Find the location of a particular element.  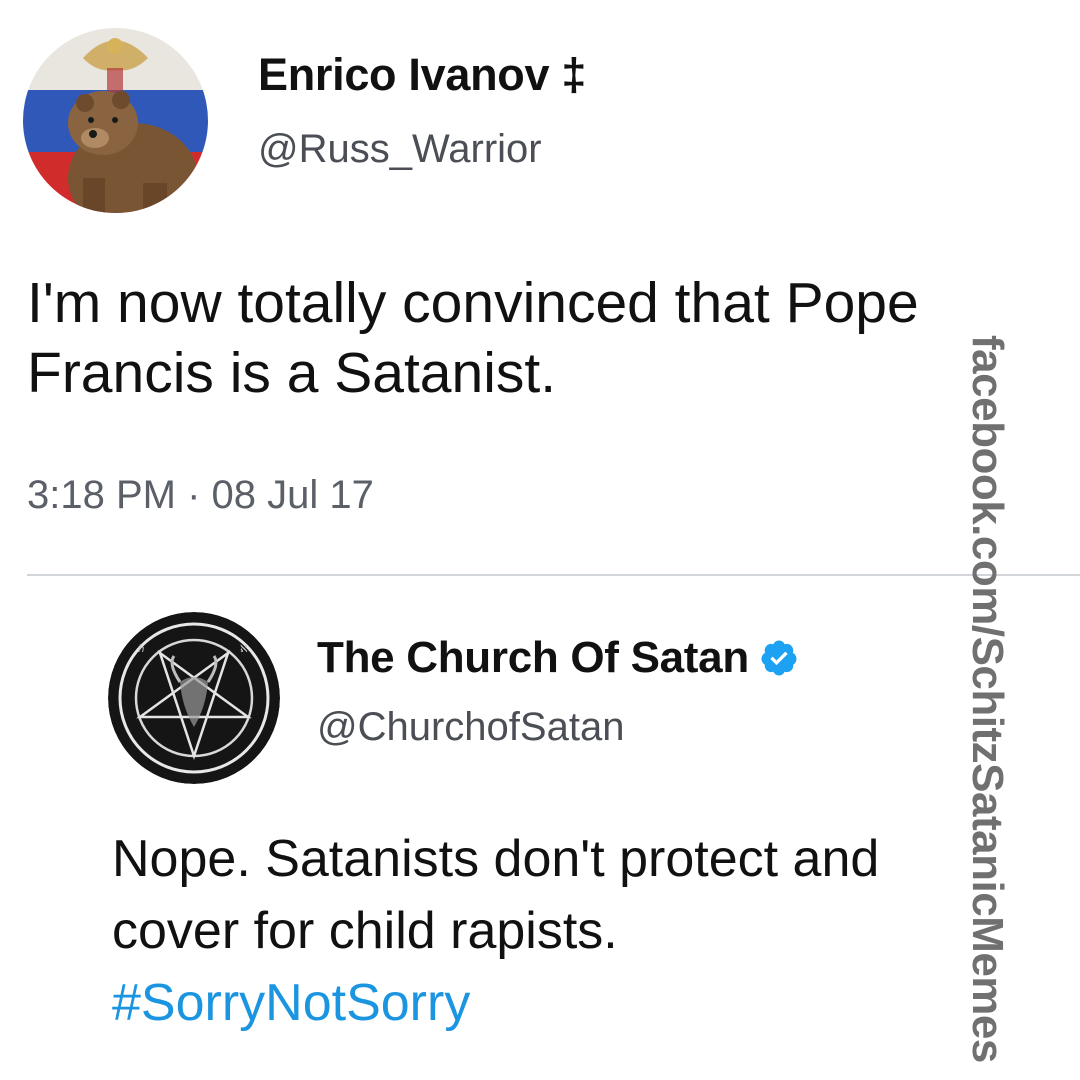

reply-author-handle: @ChurchofSatan is located at coordinates (470, 727).